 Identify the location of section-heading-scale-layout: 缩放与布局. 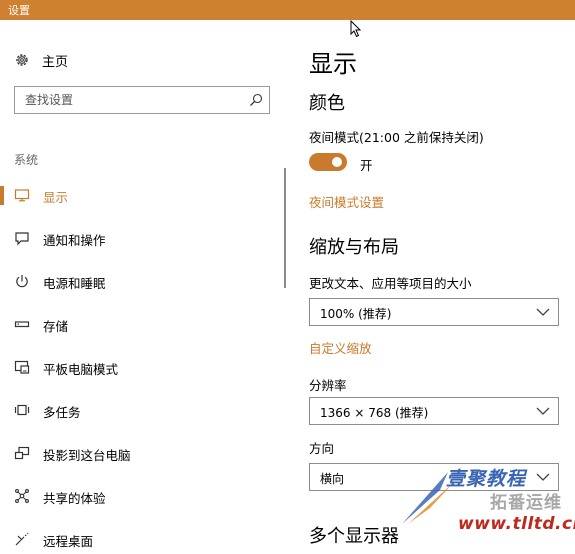
(354, 247).